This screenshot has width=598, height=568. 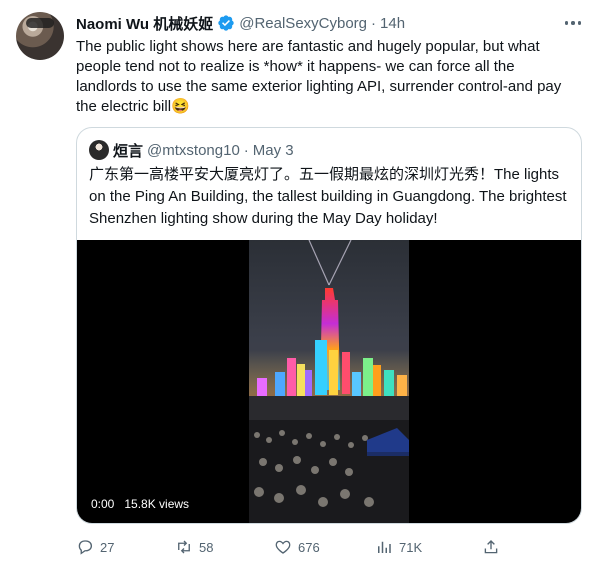 I want to click on views-count: 71K, so click(x=411, y=547).